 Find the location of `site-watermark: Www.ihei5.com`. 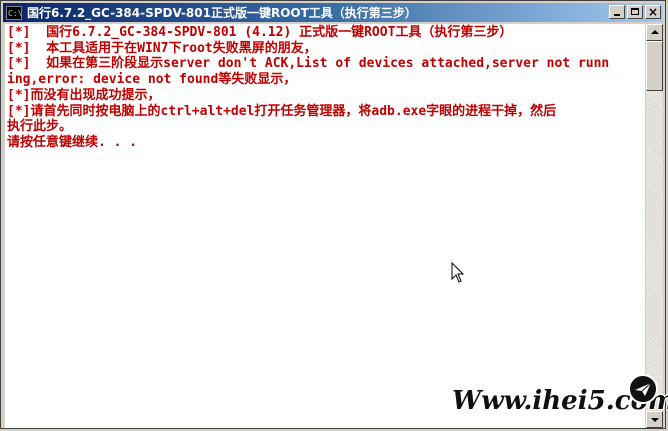

site-watermark: Www.ihei5.com is located at coordinates (559, 397).